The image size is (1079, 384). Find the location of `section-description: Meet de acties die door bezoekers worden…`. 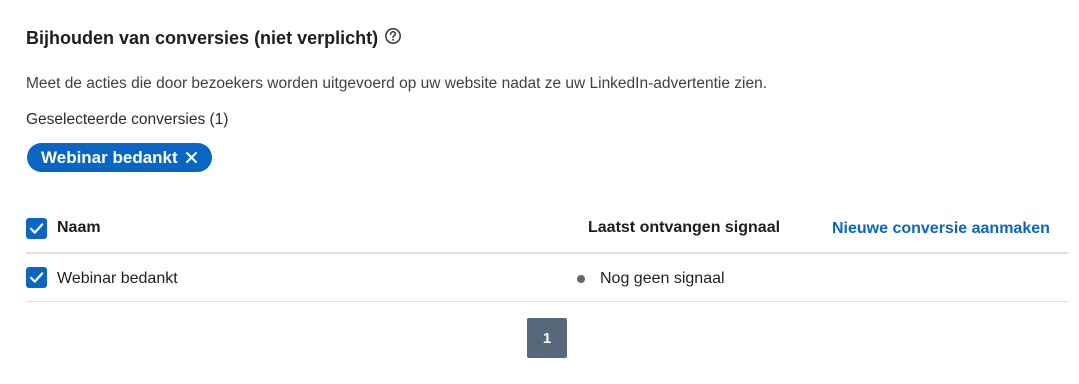

section-description: Meet de acties die door bezoekers worden… is located at coordinates (397, 83).